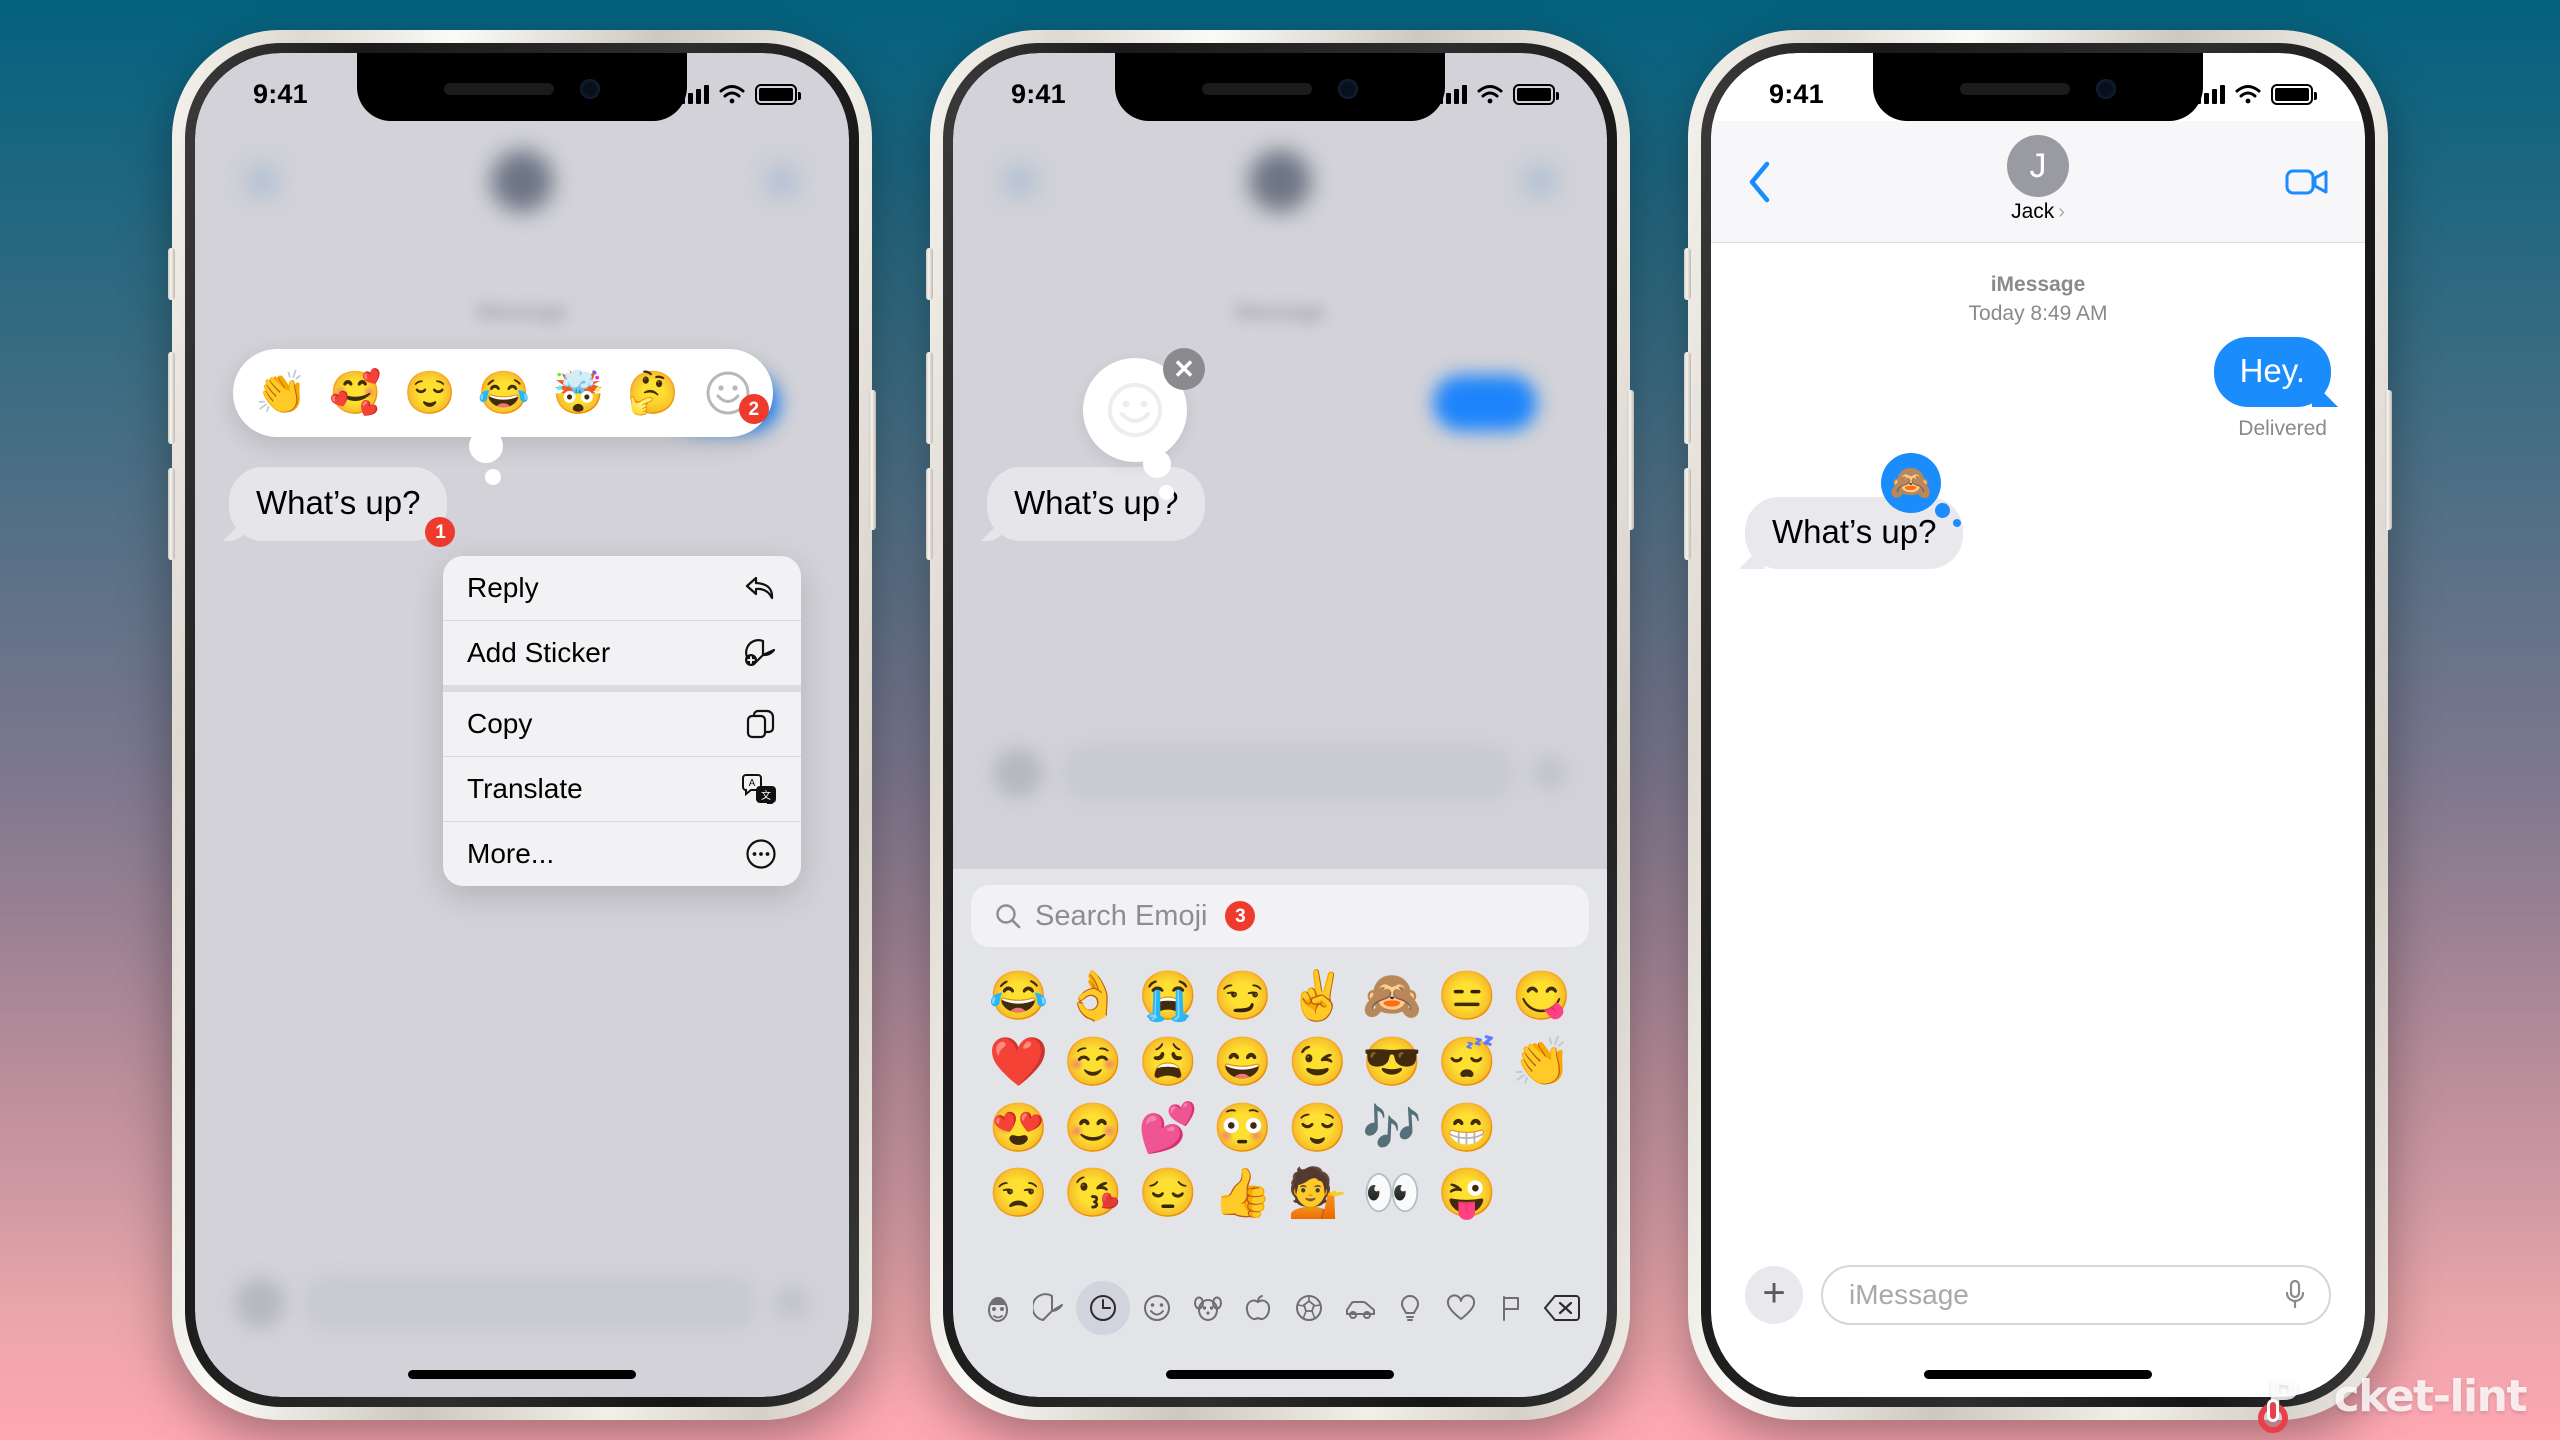  I want to click on emoji-cell: ✌️, so click(1317, 997).